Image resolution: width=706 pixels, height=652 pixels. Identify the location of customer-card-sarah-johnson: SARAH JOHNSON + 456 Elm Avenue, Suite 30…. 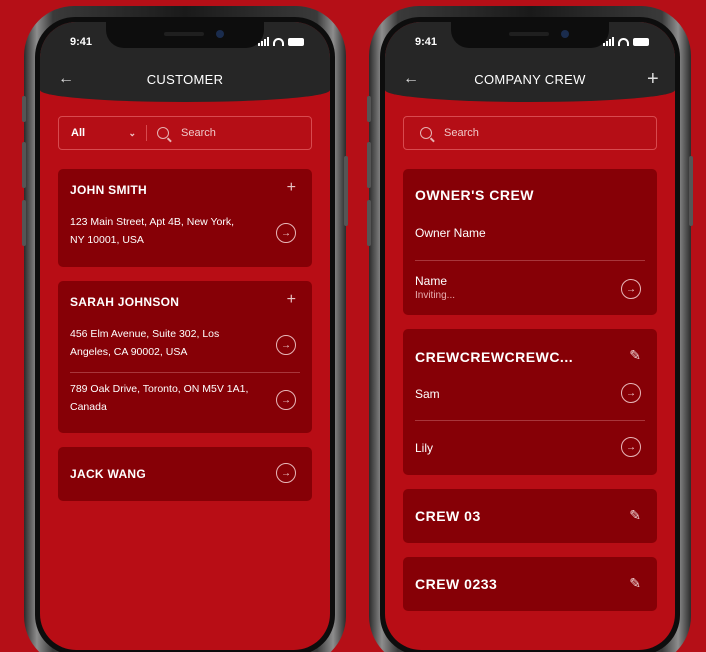
(185, 357).